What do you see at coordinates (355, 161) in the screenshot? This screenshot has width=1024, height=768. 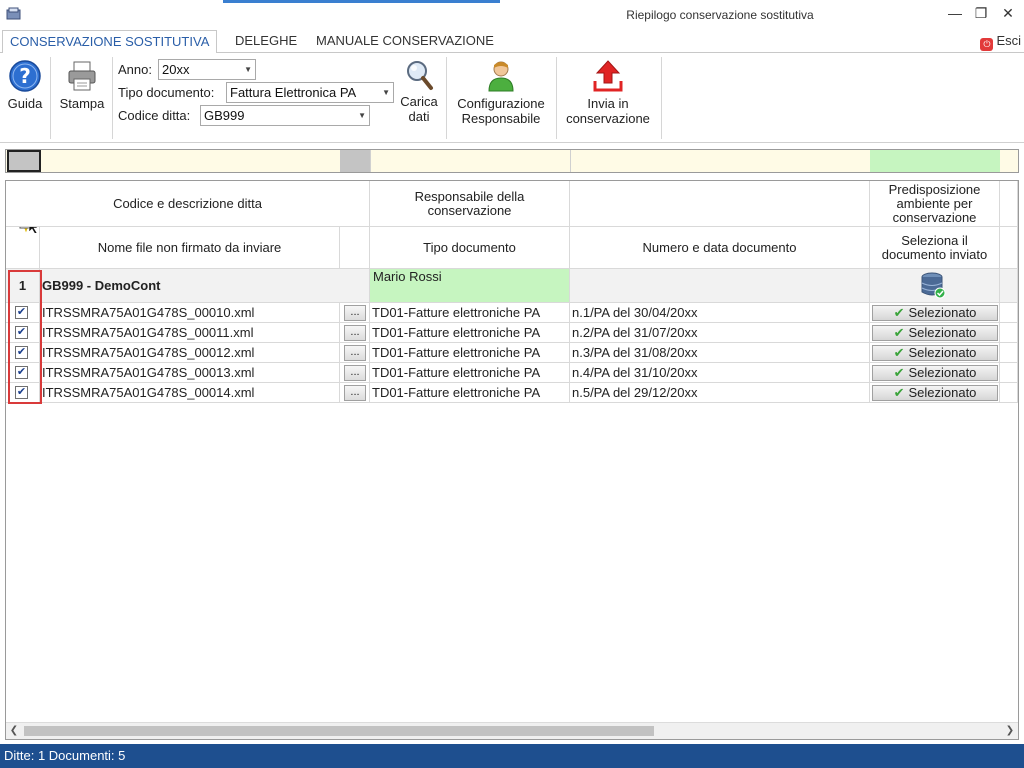 I see `strip-gray-cell` at bounding box center [355, 161].